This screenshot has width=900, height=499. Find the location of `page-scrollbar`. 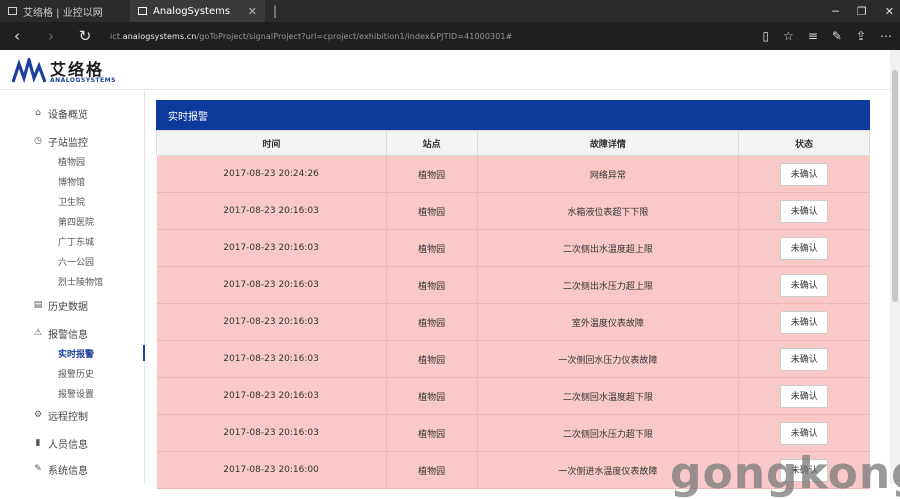

page-scrollbar is located at coordinates (895, 267).